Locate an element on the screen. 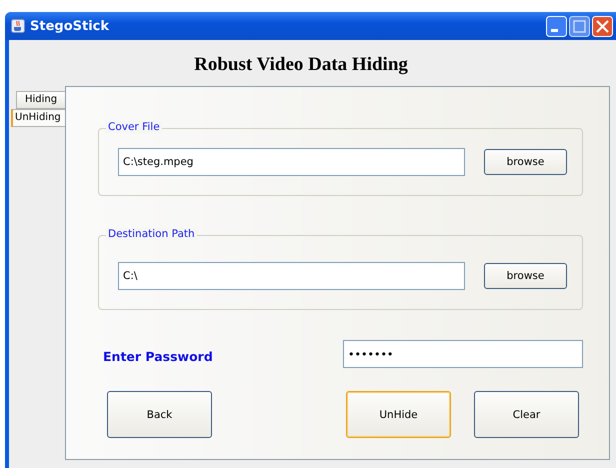  group-title: Cover File is located at coordinates (134, 127).